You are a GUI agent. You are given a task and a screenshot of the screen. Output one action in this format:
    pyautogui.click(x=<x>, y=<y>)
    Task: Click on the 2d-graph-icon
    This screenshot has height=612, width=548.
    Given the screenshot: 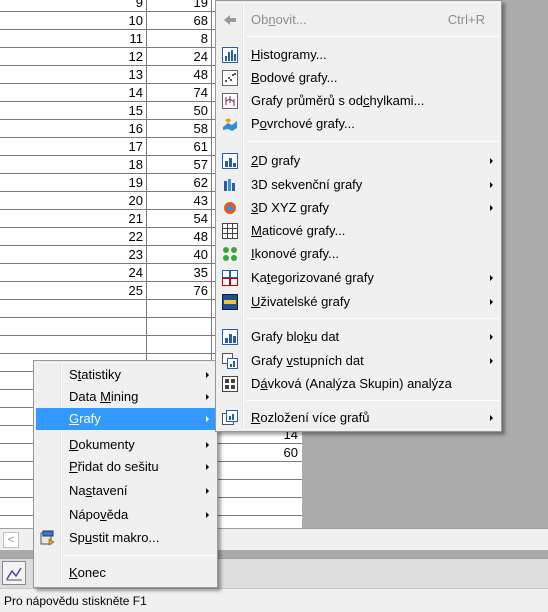 What is the action you would take?
    pyautogui.click(x=230, y=161)
    